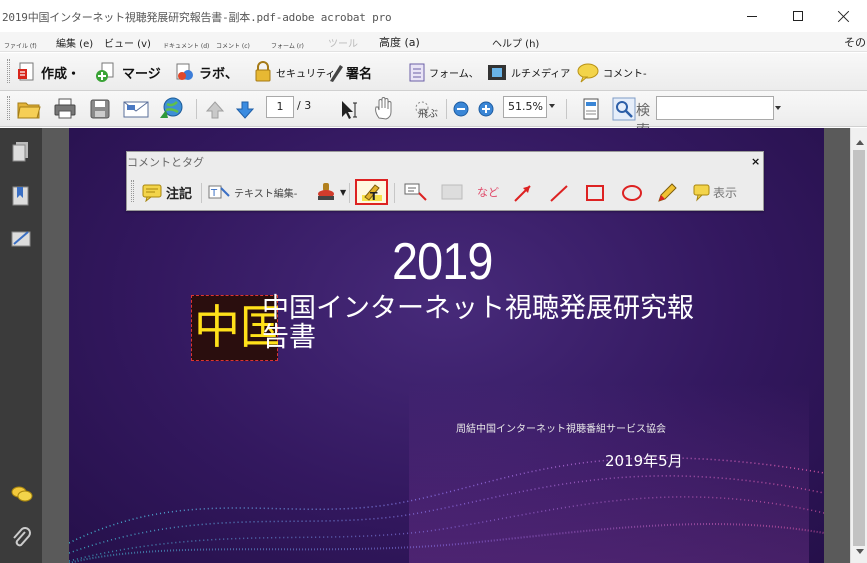  I want to click on search-dropdown-arrow-icon, so click(778, 108).